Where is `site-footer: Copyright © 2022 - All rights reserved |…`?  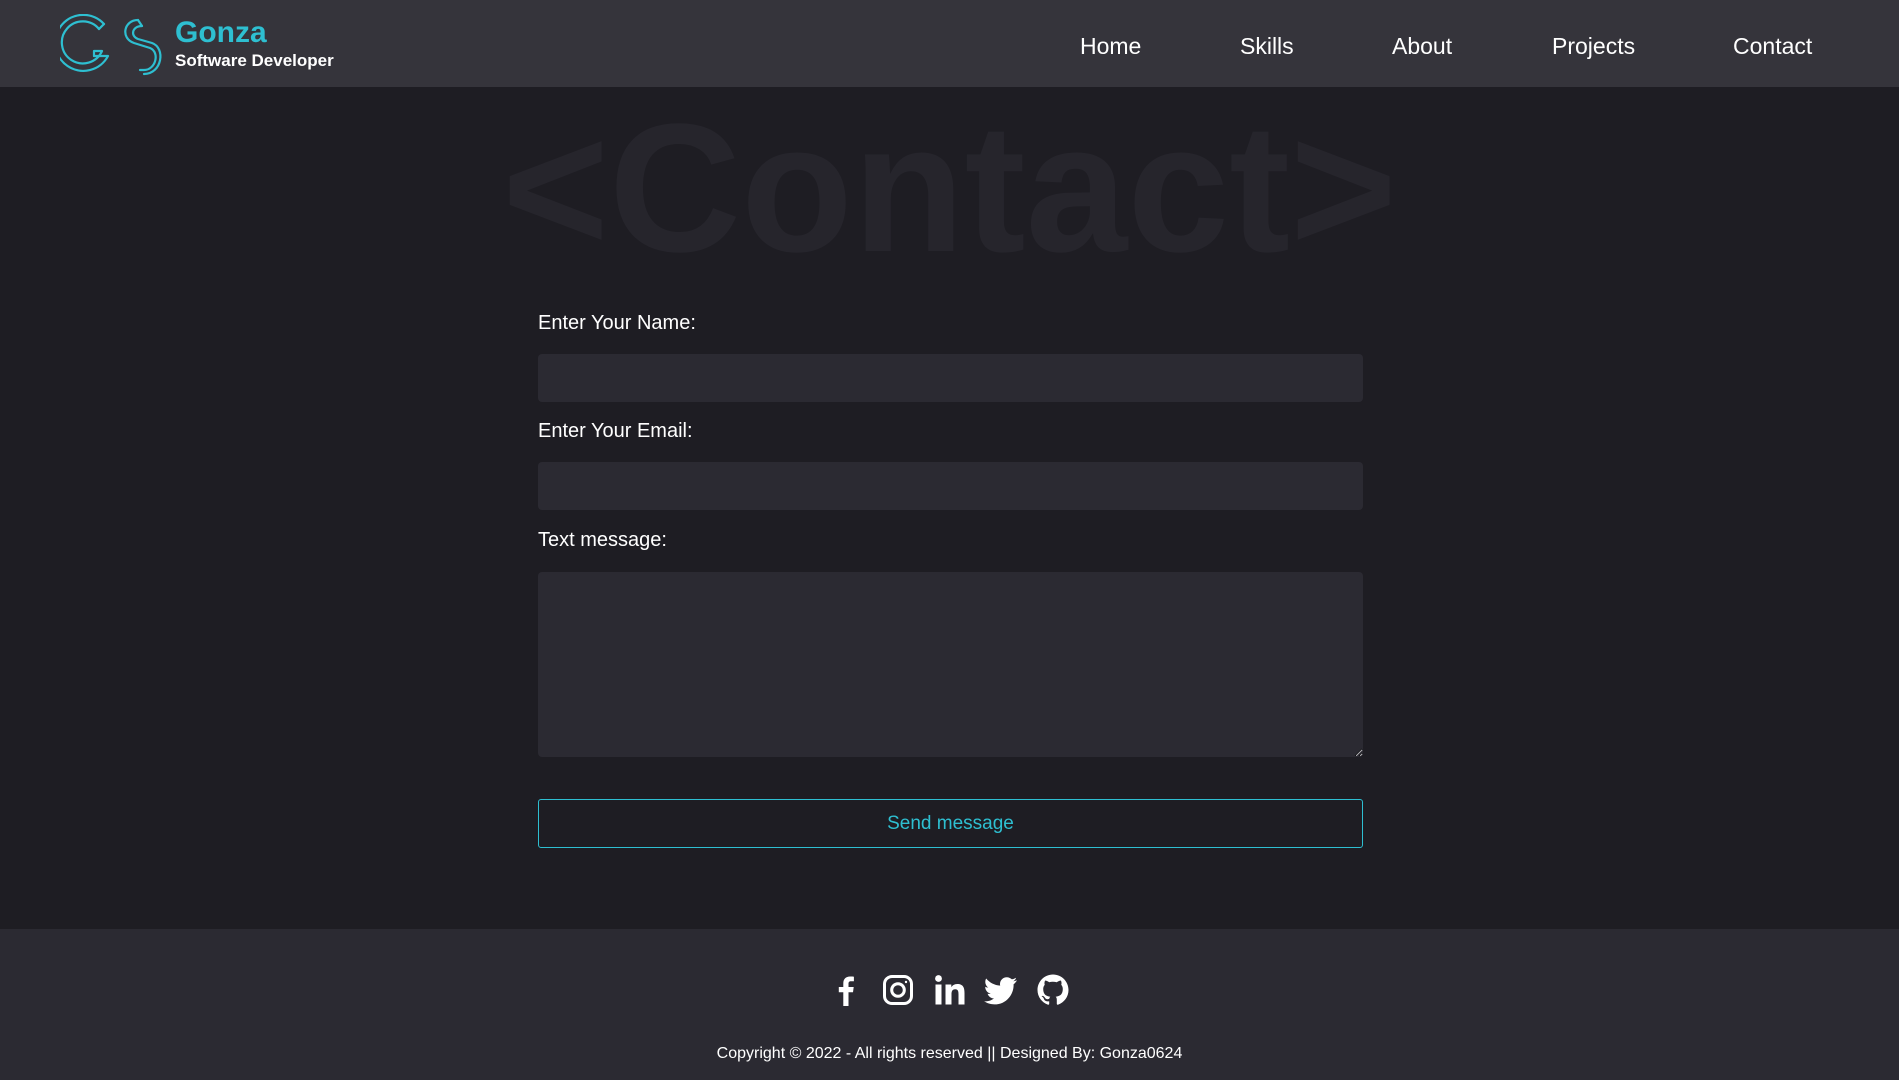 site-footer: Copyright © 2022 - All rights reserved |… is located at coordinates (949, 1004).